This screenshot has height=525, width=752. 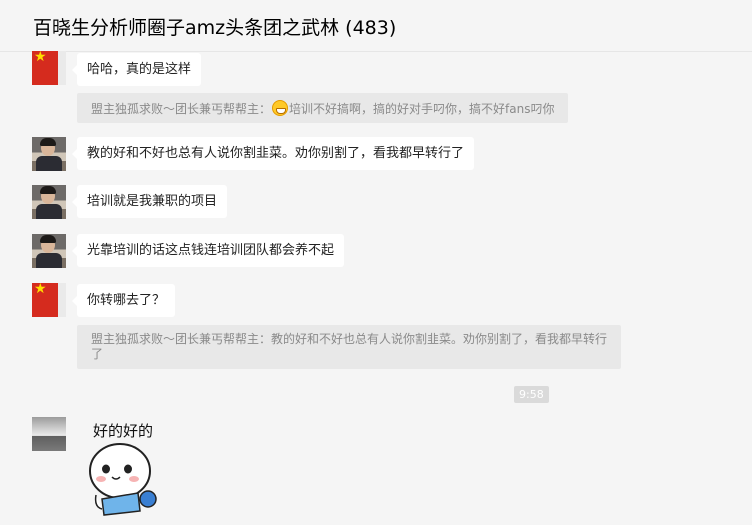 I want to click on sender-avatar-landscape, so click(x=49, y=434).